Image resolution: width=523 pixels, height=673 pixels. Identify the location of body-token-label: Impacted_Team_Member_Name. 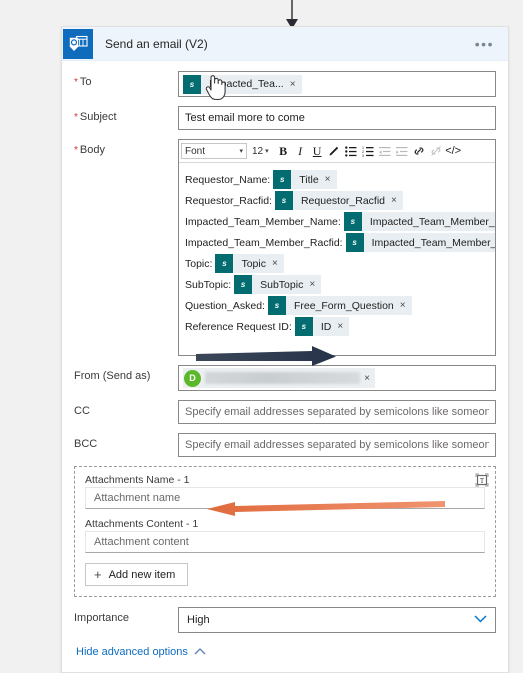
(432, 221).